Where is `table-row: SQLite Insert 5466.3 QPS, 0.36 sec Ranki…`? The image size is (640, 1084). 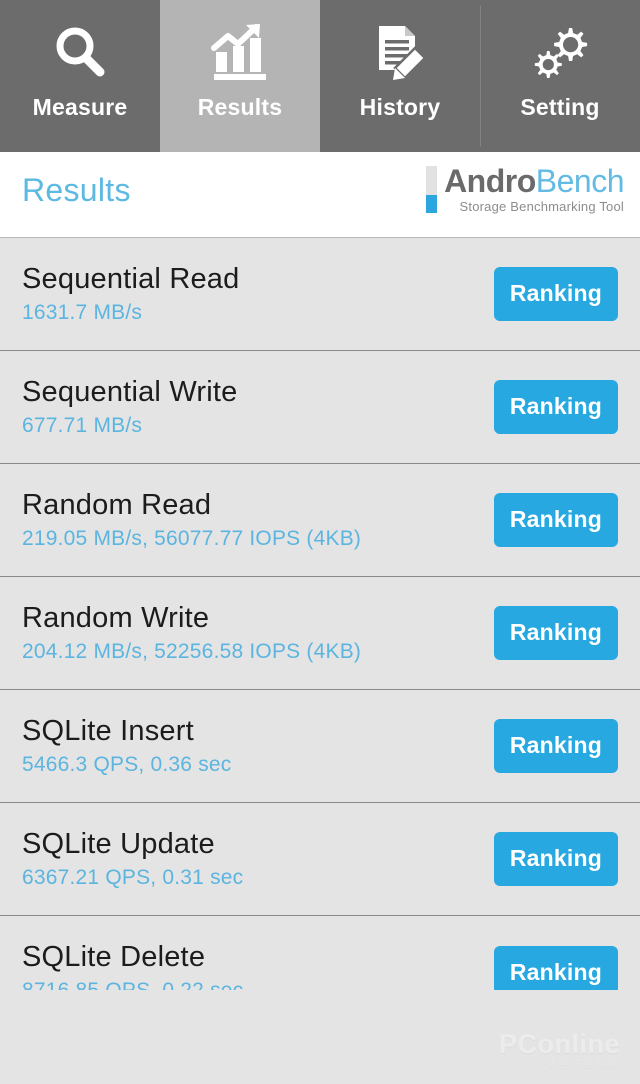 table-row: SQLite Insert 5466.3 QPS, 0.36 sec Ranki… is located at coordinates (320, 746).